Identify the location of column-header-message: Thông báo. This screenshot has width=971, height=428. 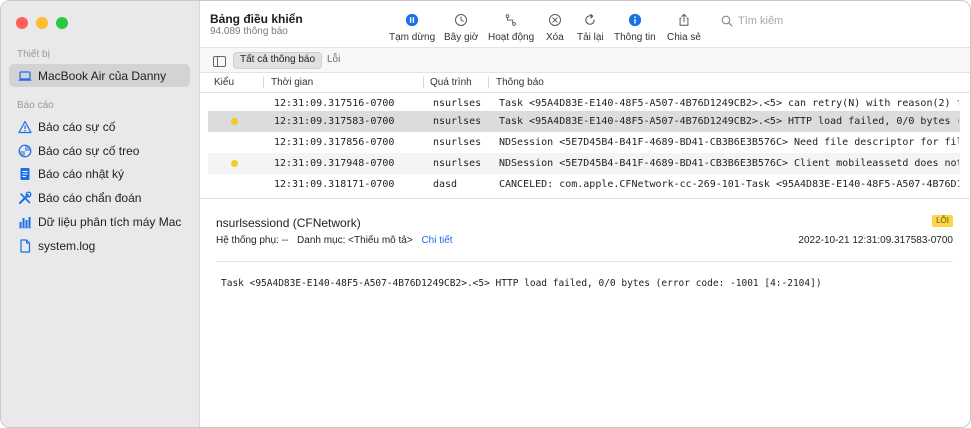
(520, 82).